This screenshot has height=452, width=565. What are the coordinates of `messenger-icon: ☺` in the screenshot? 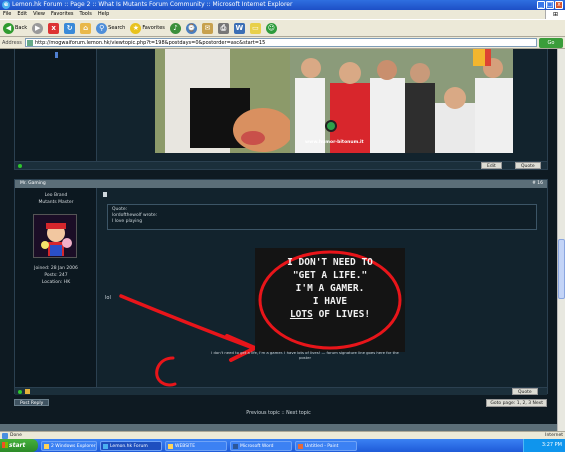 It's located at (271, 28).